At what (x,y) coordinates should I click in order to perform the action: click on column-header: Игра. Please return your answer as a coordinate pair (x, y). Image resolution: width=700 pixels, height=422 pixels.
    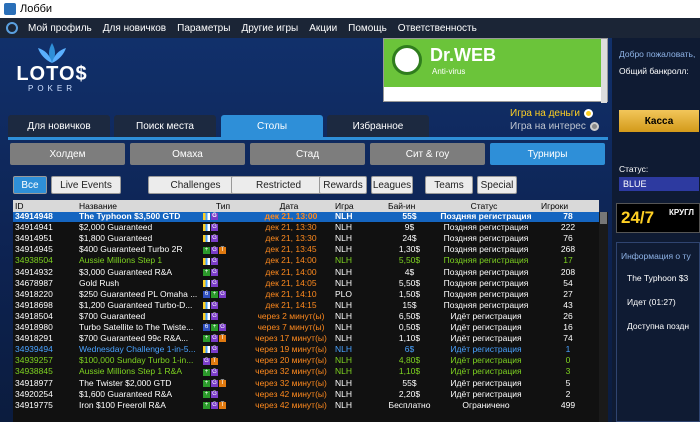
    Looking at the image, I should click on (344, 206).